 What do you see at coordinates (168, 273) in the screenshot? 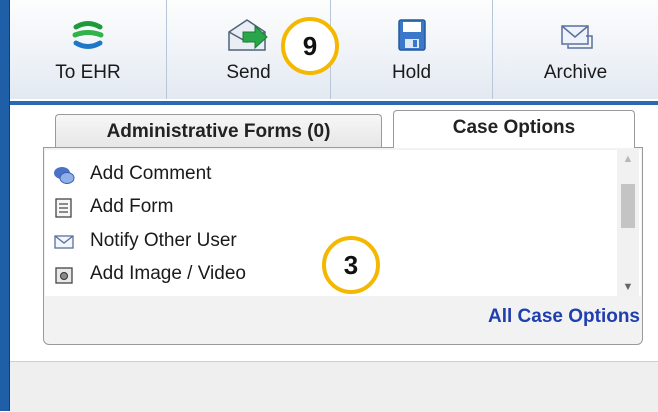
I see `list-item-label: Add Image / Video` at bounding box center [168, 273].